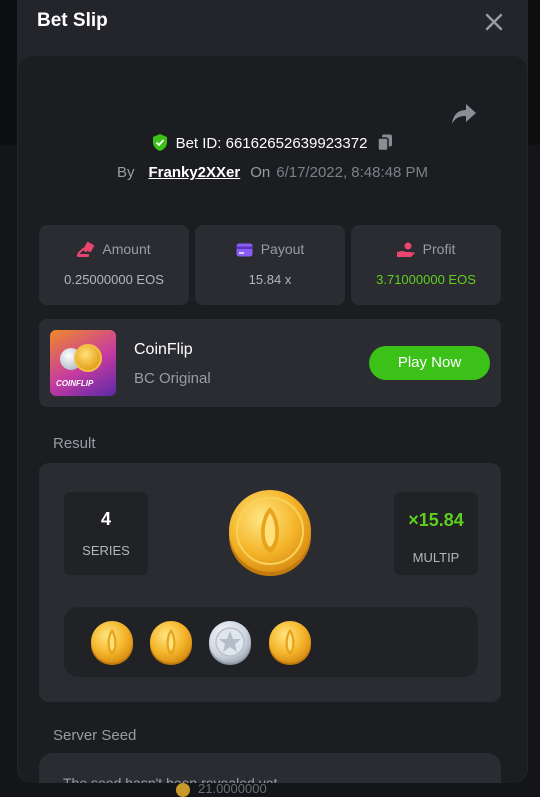 Image resolution: width=540 pixels, height=797 pixels. Describe the element at coordinates (385, 142) in the screenshot. I see `copy-icon` at that location.